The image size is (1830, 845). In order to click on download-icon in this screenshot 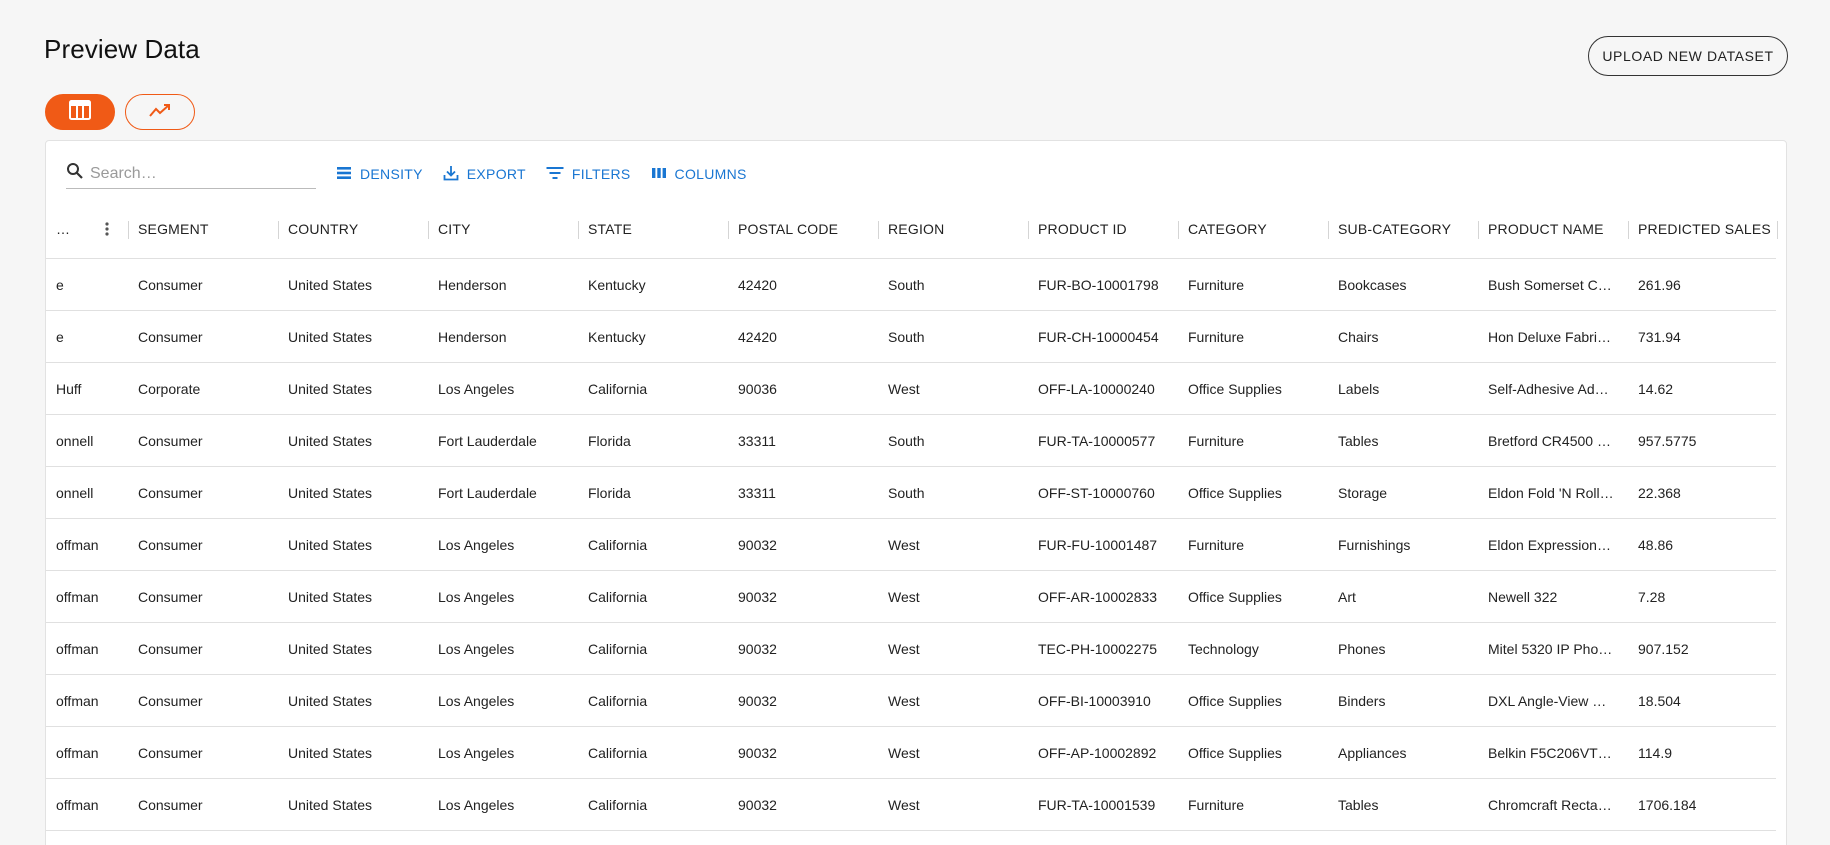, I will do `click(451, 174)`.